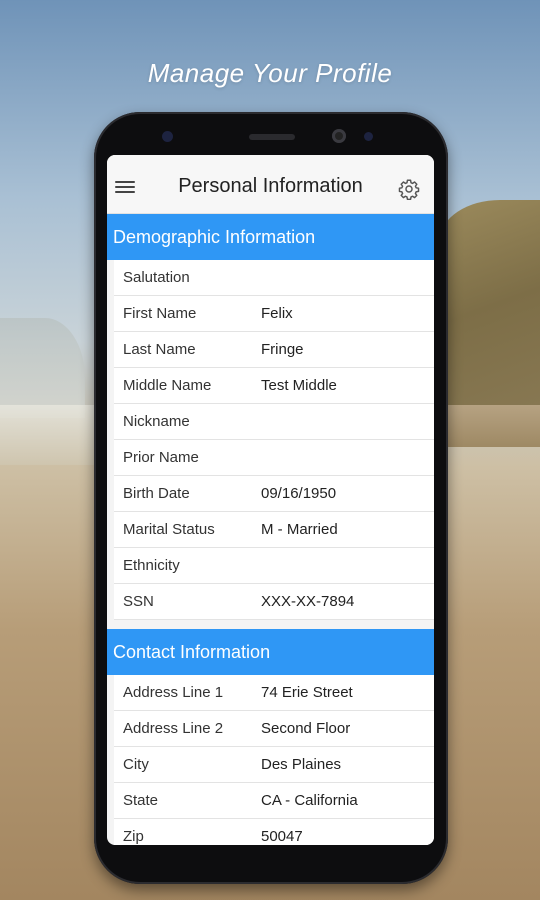  What do you see at coordinates (409, 189) in the screenshot?
I see `gear-icon` at bounding box center [409, 189].